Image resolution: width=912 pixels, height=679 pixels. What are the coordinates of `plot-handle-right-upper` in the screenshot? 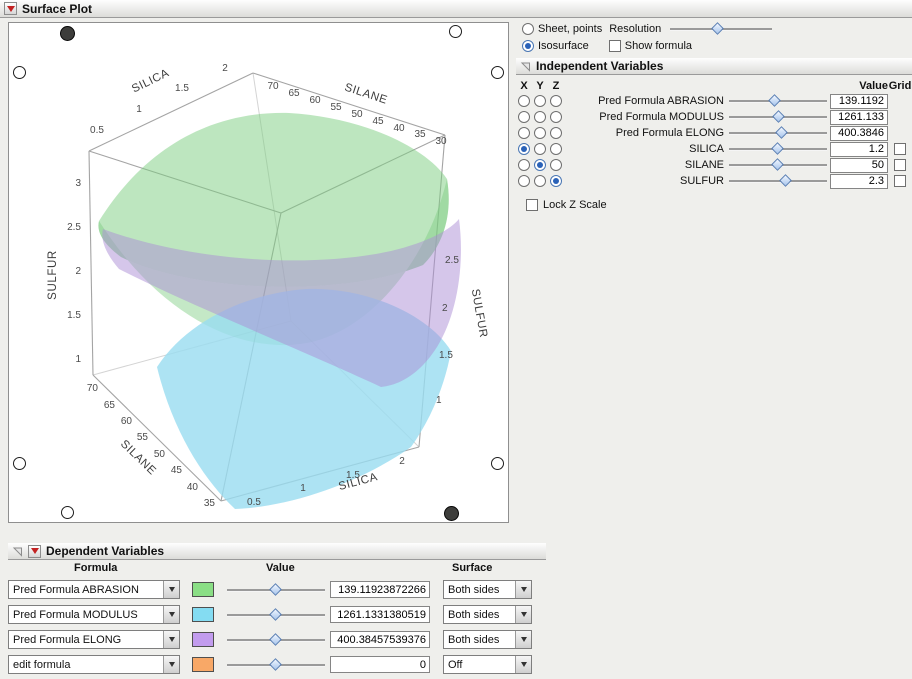 It's located at (497, 72).